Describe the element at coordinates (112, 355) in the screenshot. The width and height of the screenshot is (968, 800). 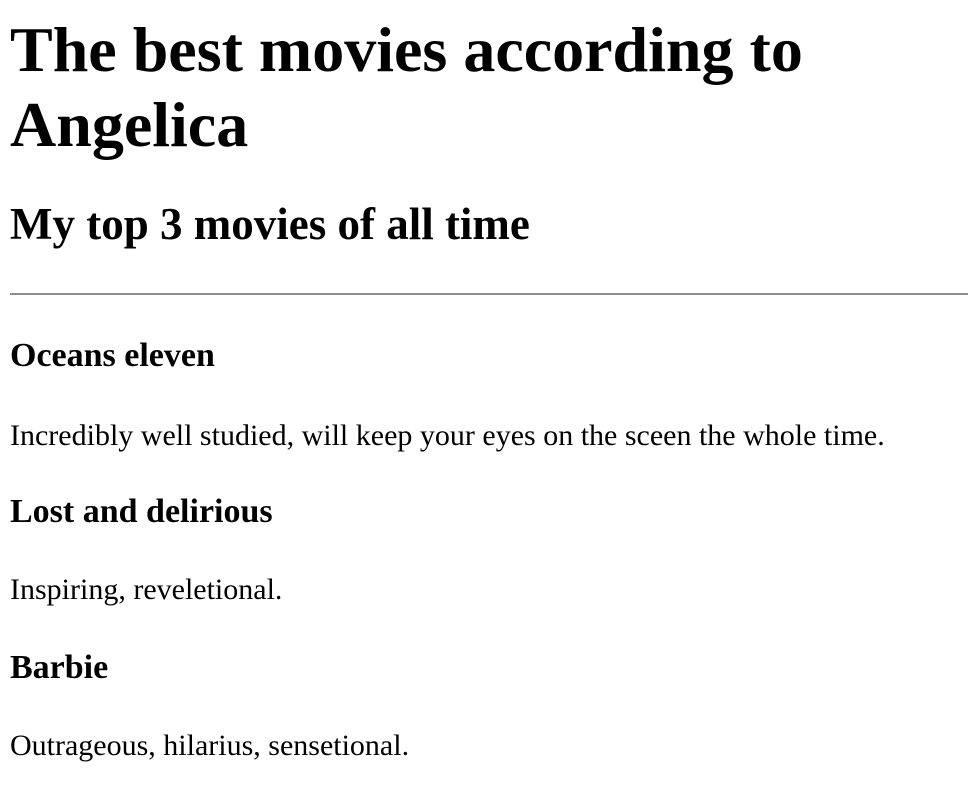
I see `movie-title: Oceans eleven` at that location.